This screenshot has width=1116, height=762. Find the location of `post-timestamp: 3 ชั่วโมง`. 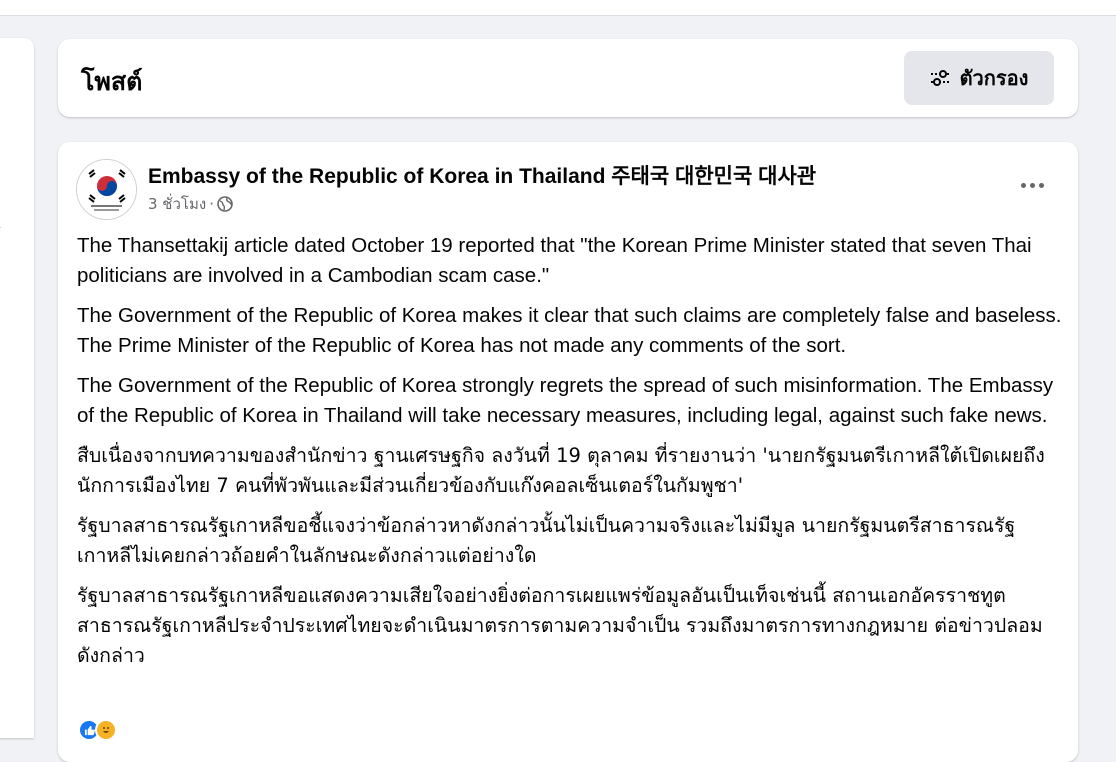

post-timestamp: 3 ชั่วโมง is located at coordinates (177, 204).